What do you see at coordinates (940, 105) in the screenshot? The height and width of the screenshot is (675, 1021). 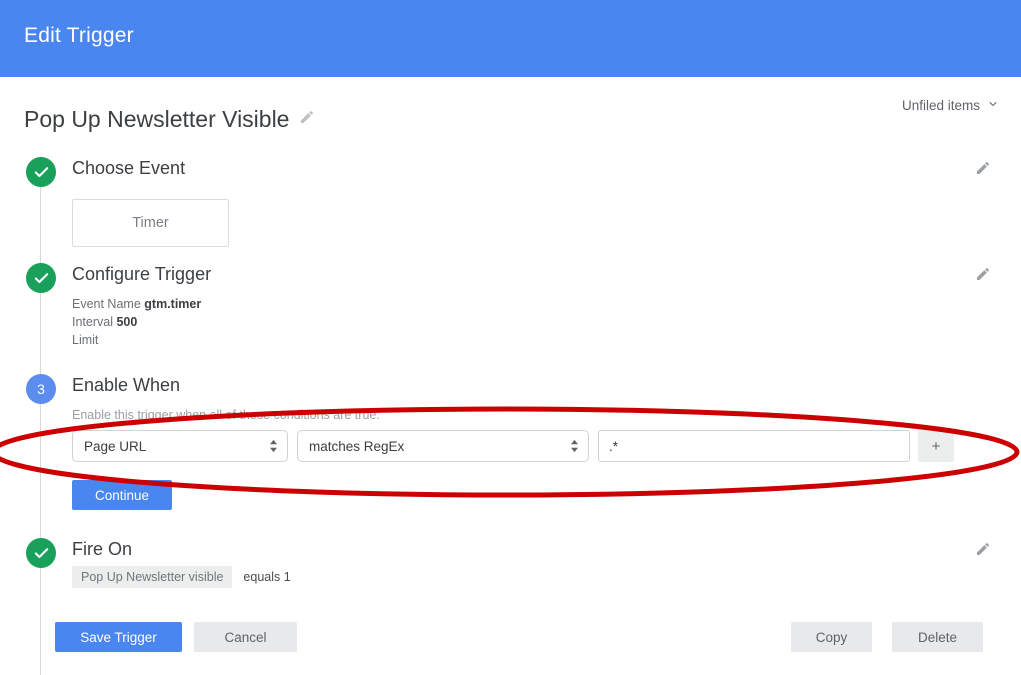 I see `folder-label: Unfiled items` at bounding box center [940, 105].